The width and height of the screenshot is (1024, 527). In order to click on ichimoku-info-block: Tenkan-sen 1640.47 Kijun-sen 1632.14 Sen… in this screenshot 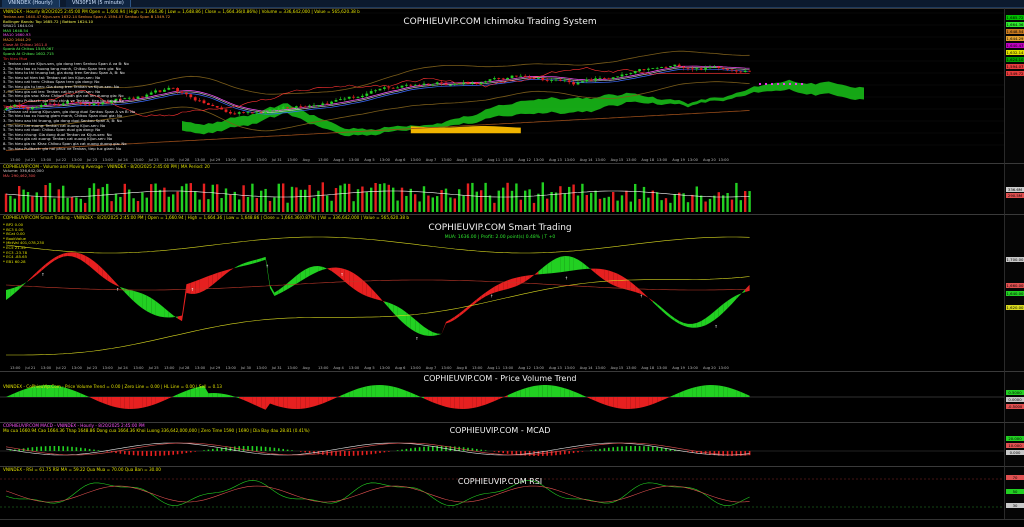, I will do `click(86, 83)`.